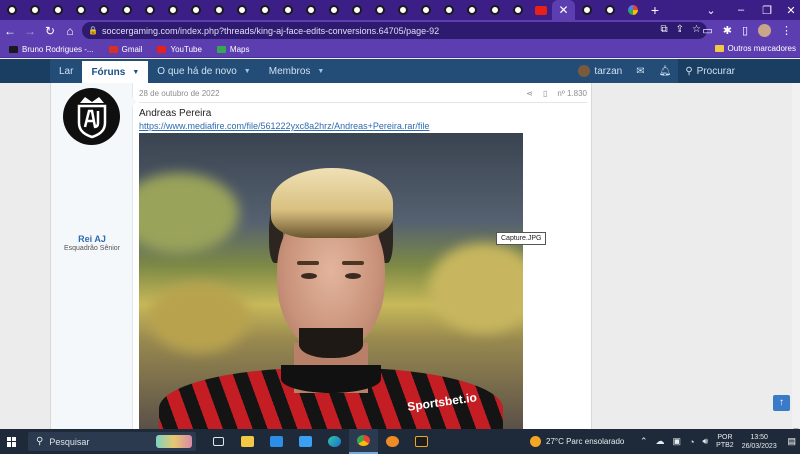  What do you see at coordinates (696, 29) in the screenshot?
I see `bookmark-star-icon: ☆` at bounding box center [696, 29].